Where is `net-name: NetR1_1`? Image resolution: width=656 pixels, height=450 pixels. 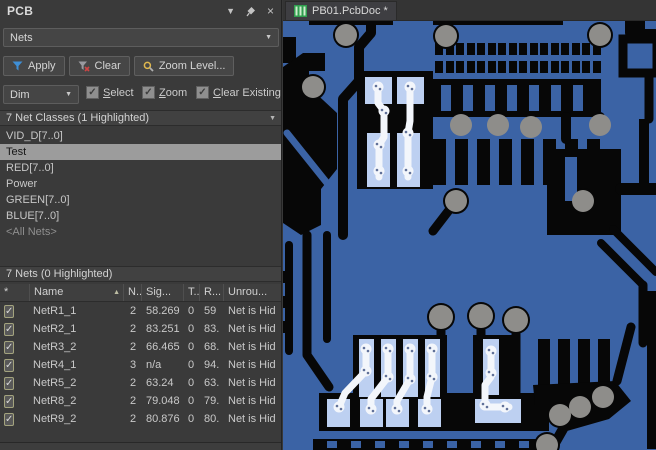 net-name: NetR1_1 is located at coordinates (55, 311).